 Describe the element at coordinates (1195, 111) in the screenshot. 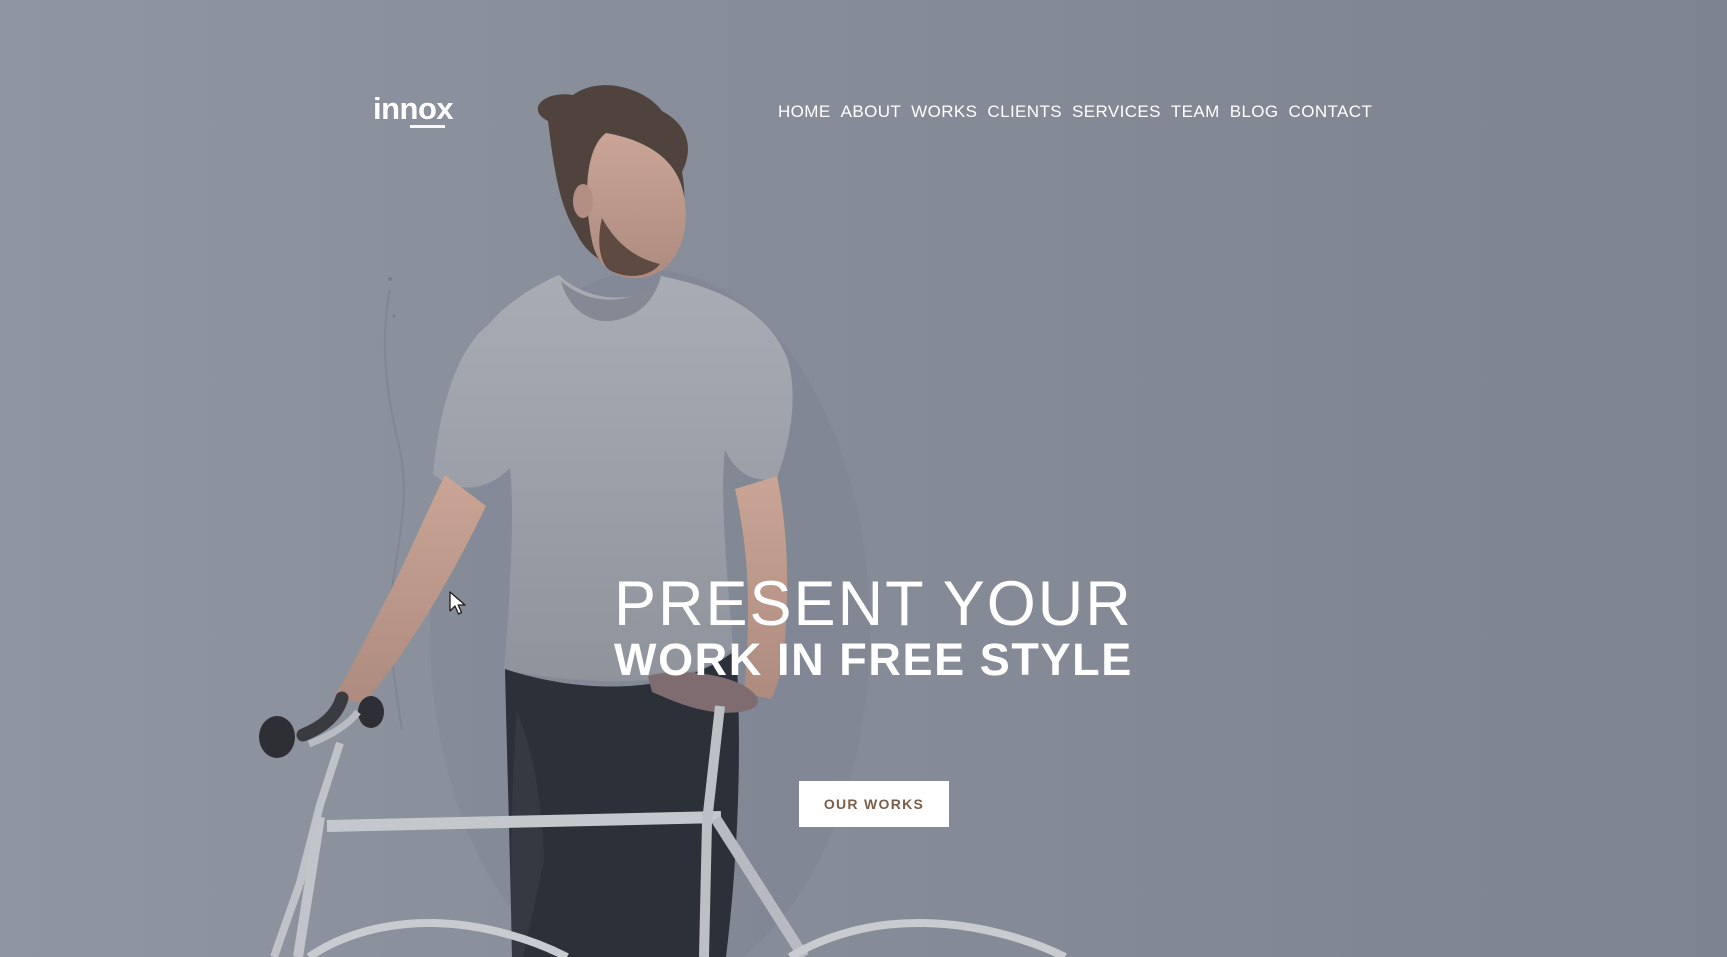

I see `nav-item-team: TEAM` at that location.